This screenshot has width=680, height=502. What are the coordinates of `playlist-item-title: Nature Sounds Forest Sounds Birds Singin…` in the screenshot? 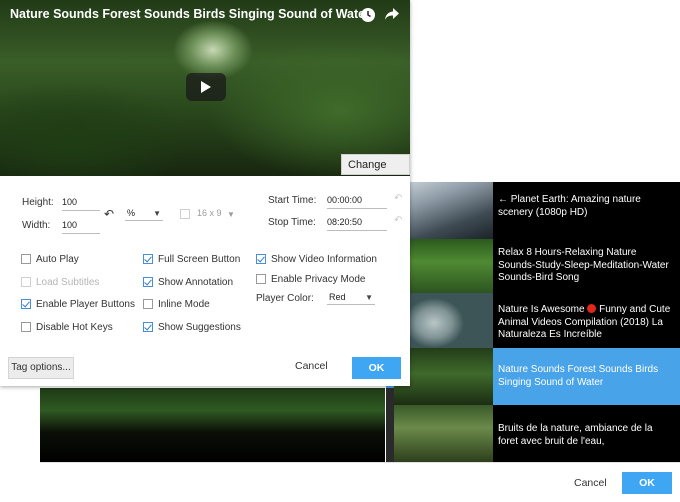 It's located at (578, 376).